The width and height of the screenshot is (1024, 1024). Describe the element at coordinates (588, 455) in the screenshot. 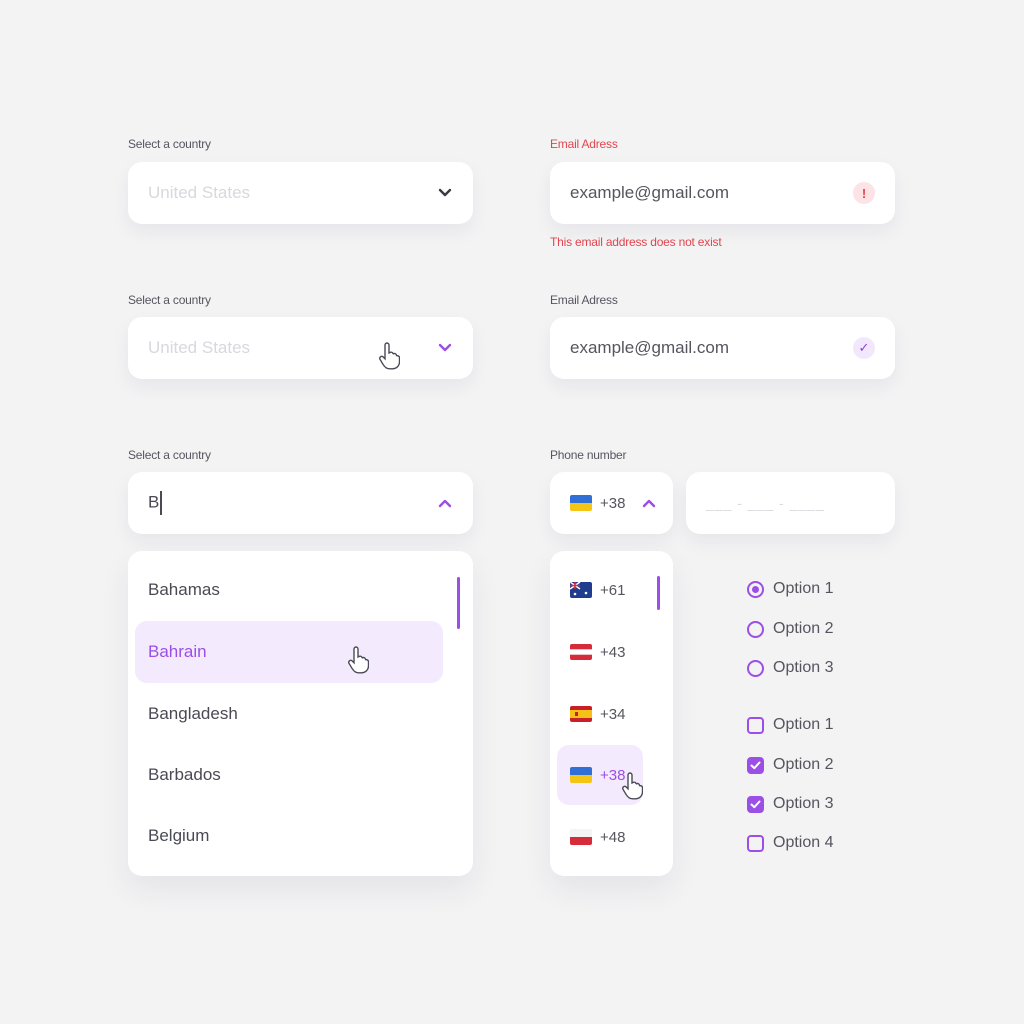

I see `phone-label: Phone number` at that location.